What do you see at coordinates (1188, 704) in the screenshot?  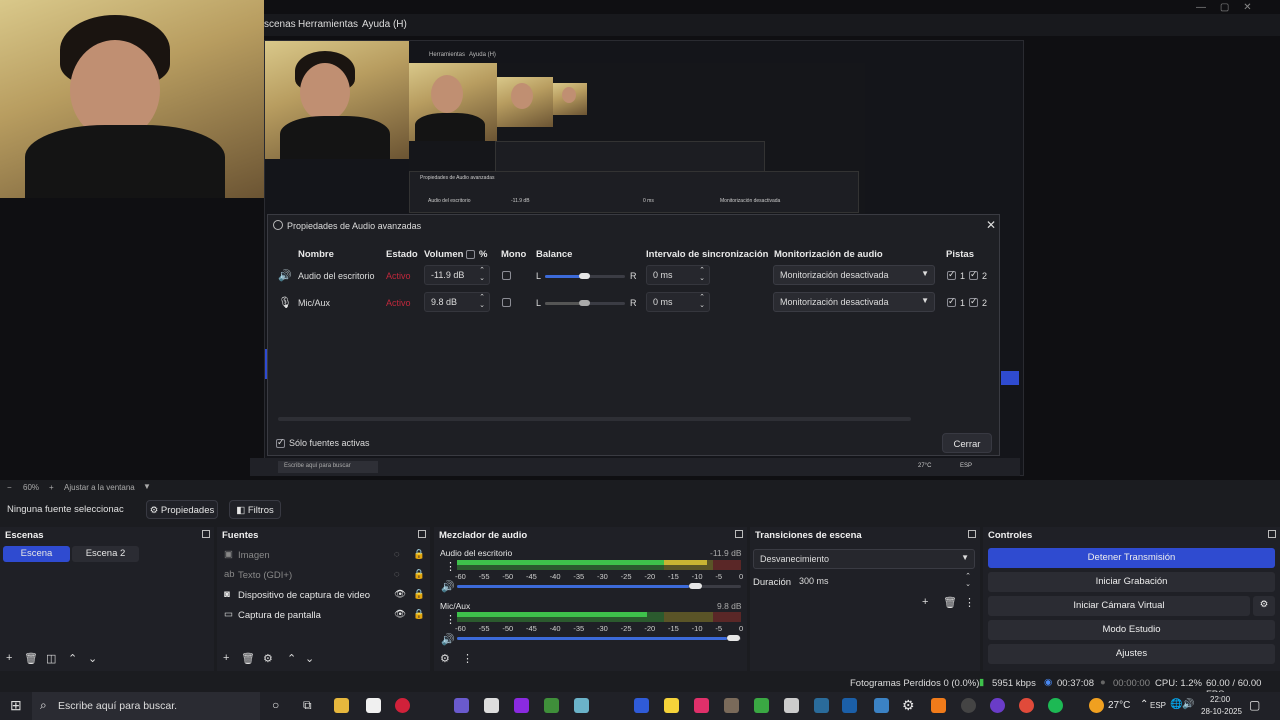 I see `volume-icon: 🔊` at bounding box center [1188, 704].